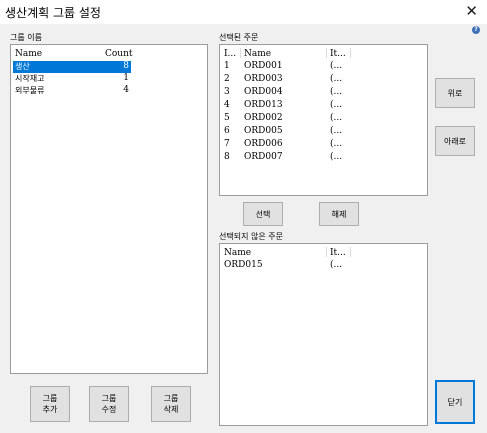 This screenshot has width=487, height=433. Describe the element at coordinates (171, 409) in the screenshot. I see `delete-group-label-line2: 삭제` at that location.